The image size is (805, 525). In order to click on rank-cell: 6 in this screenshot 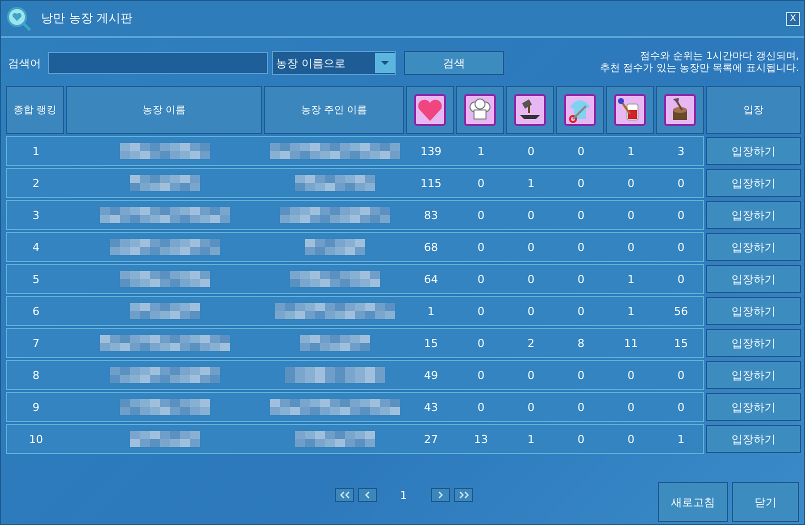, I will do `click(36, 311)`.